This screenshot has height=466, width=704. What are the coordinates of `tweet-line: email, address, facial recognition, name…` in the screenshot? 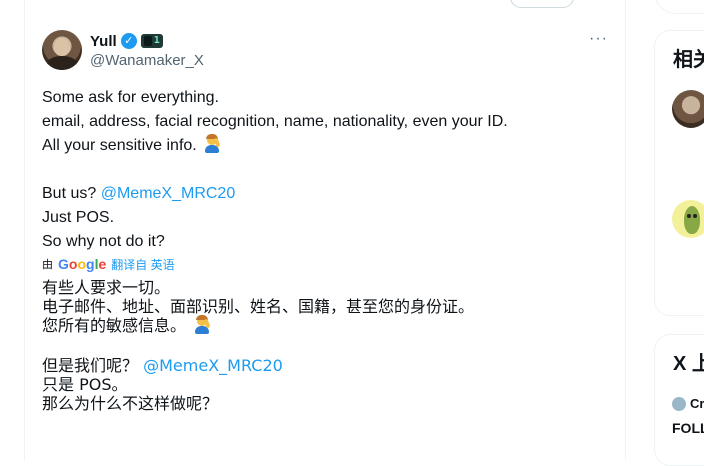 It's located at (275, 121).